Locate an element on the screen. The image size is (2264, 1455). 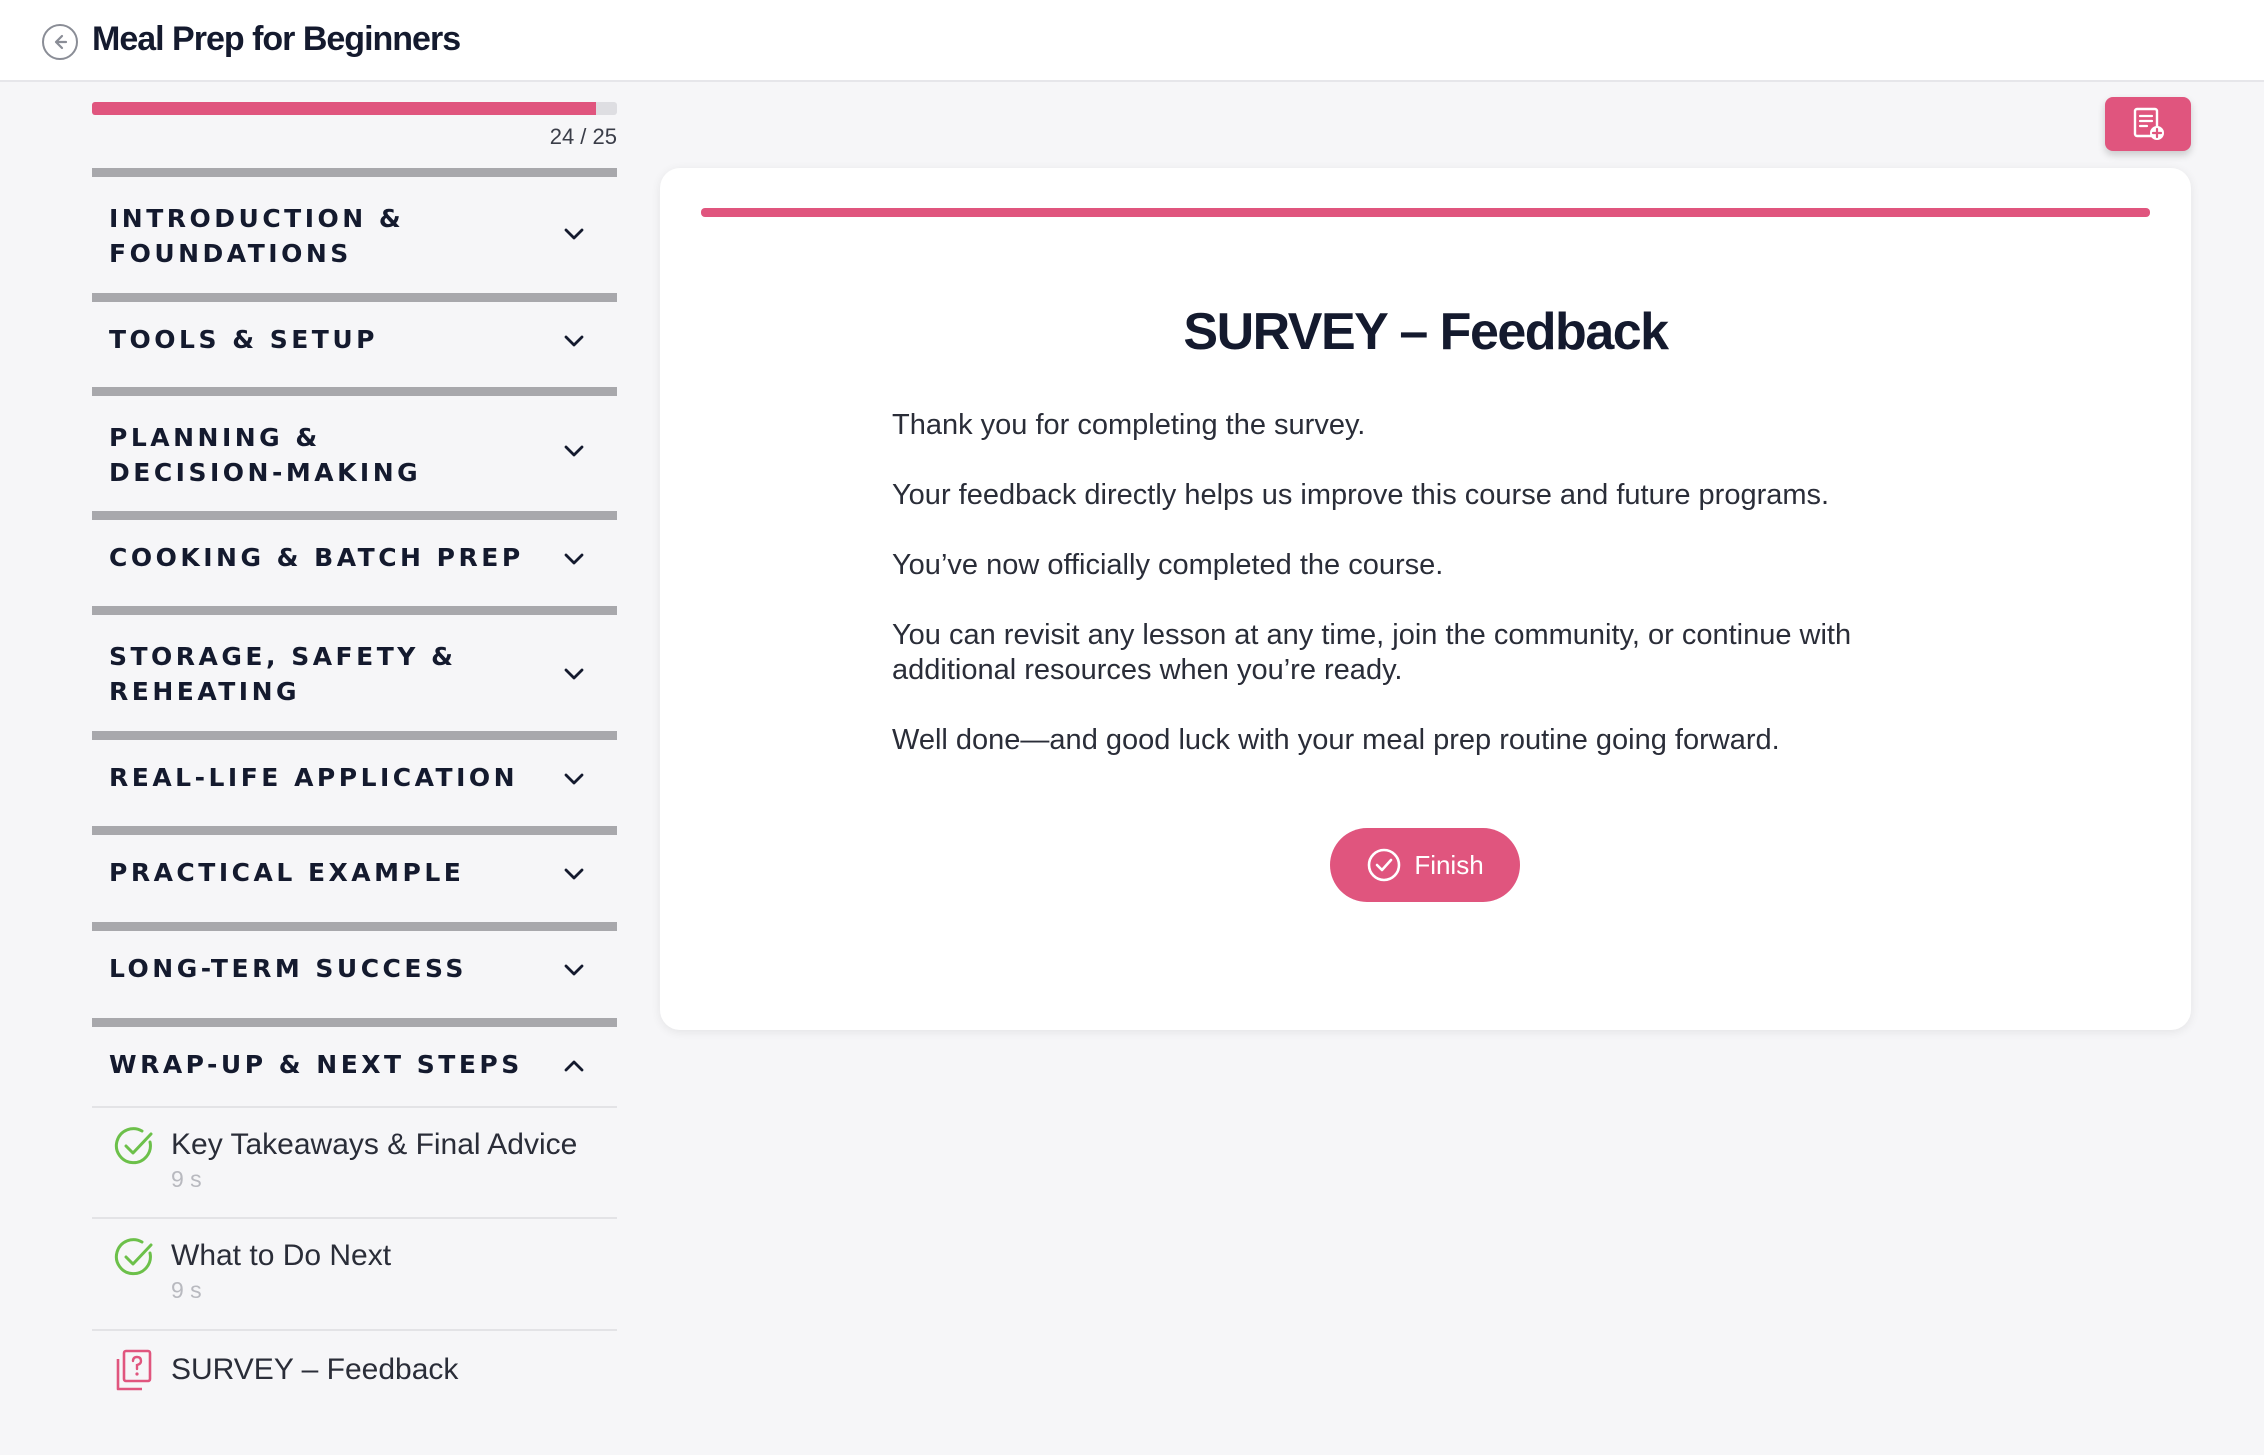
section-label: PRACTICAL EXAMPLE is located at coordinates (287, 872).